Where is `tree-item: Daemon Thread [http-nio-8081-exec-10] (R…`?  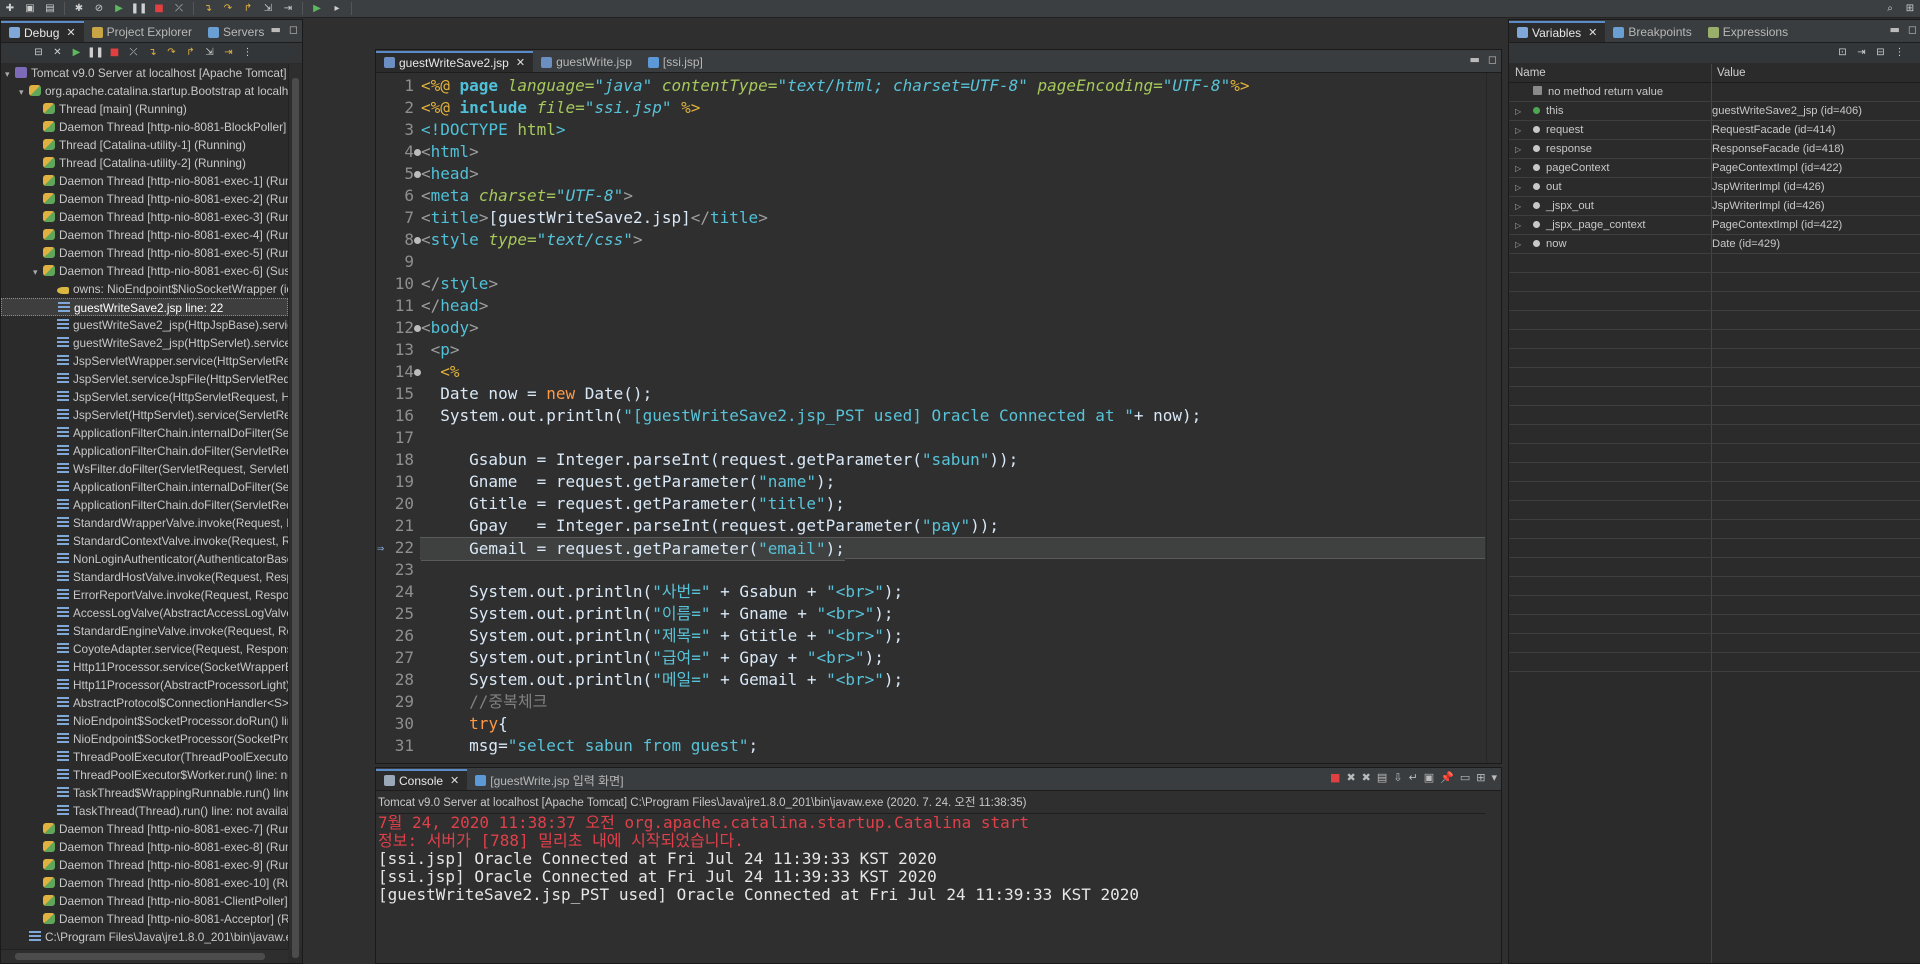 tree-item: Daemon Thread [http-nio-8081-exec-10] (R… is located at coordinates (144, 883).